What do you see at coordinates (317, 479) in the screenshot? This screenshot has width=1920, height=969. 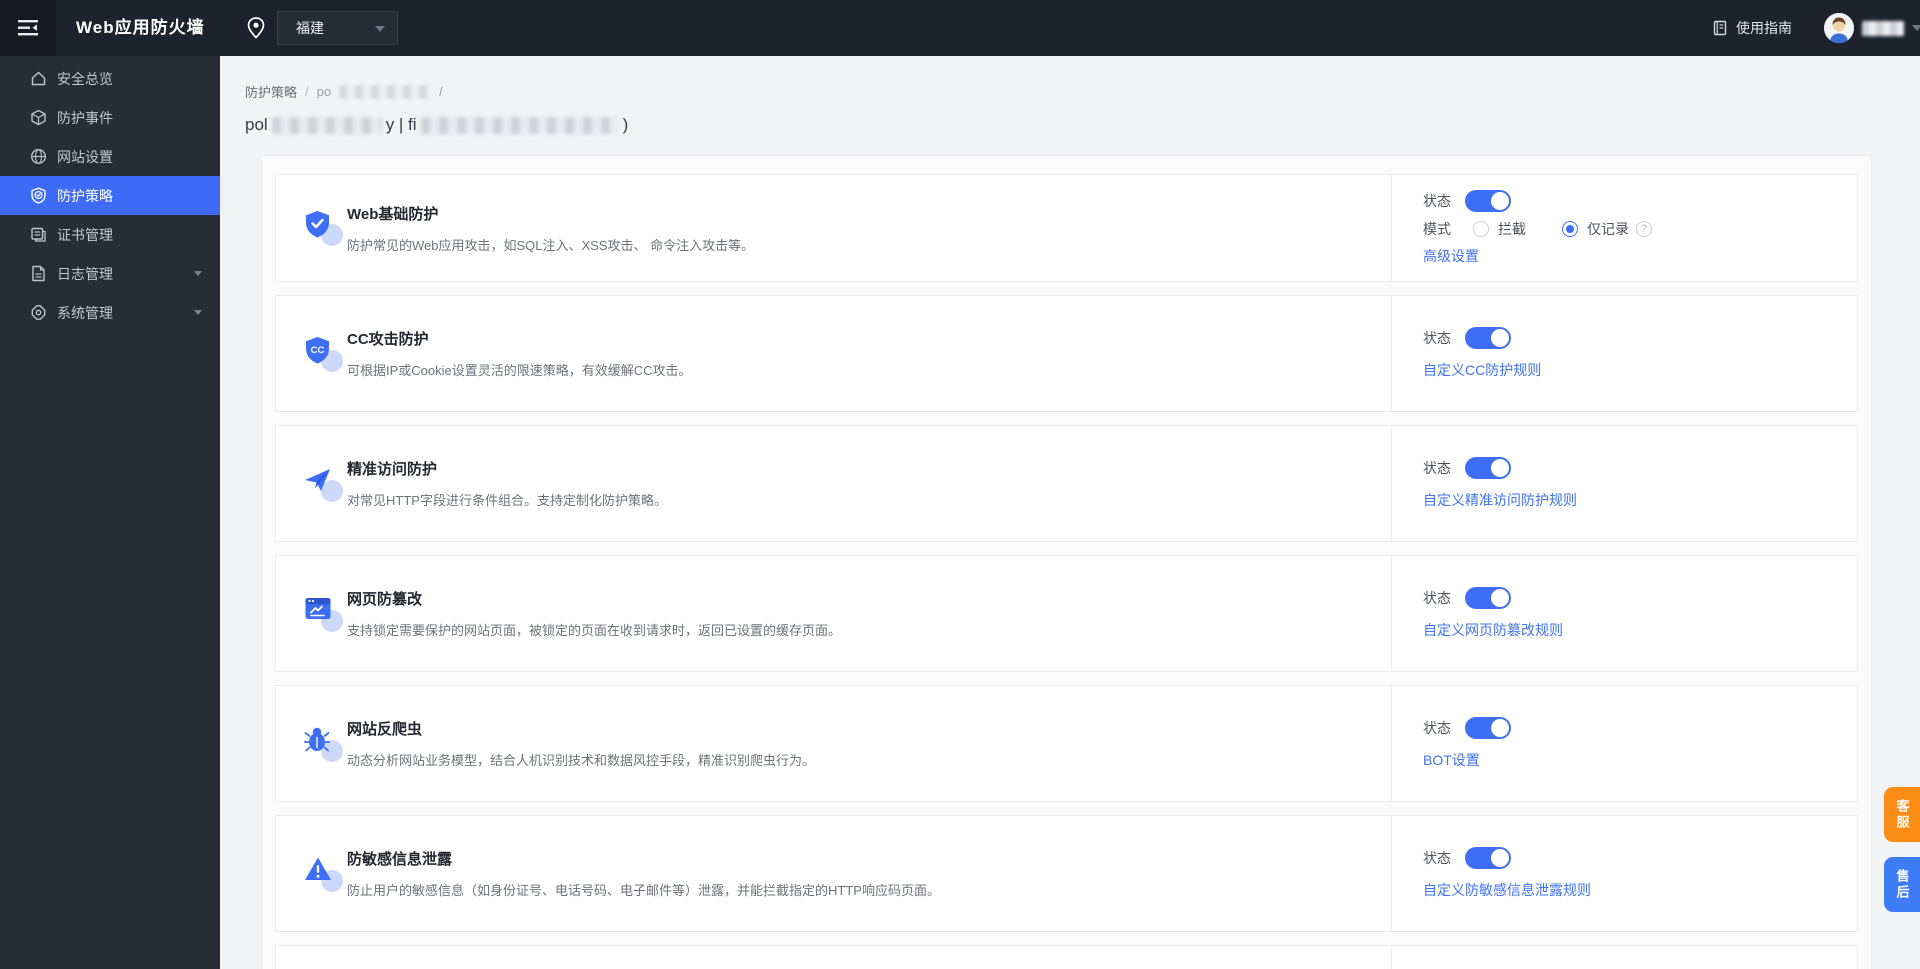 I see `paper-plane-icon` at bounding box center [317, 479].